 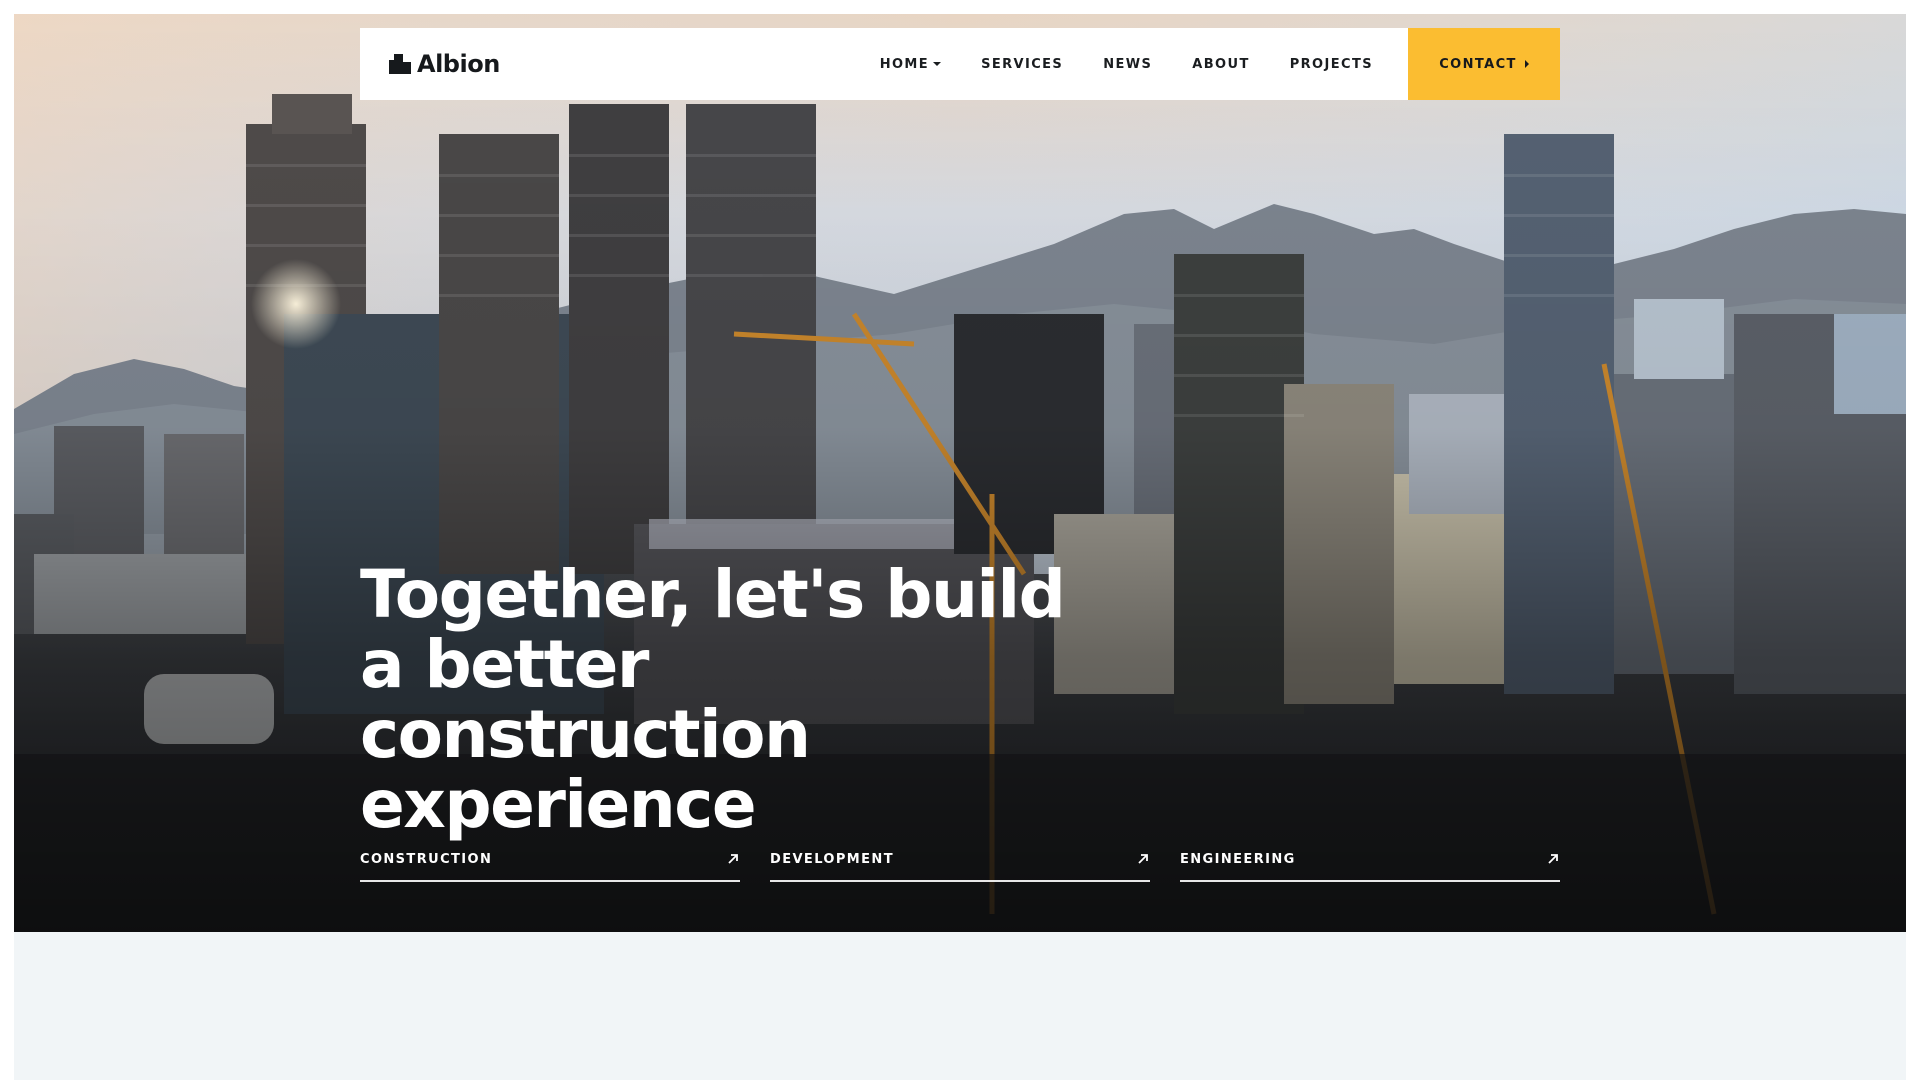 I want to click on nav-item-projects: PROJECTS, so click(x=1331, y=64).